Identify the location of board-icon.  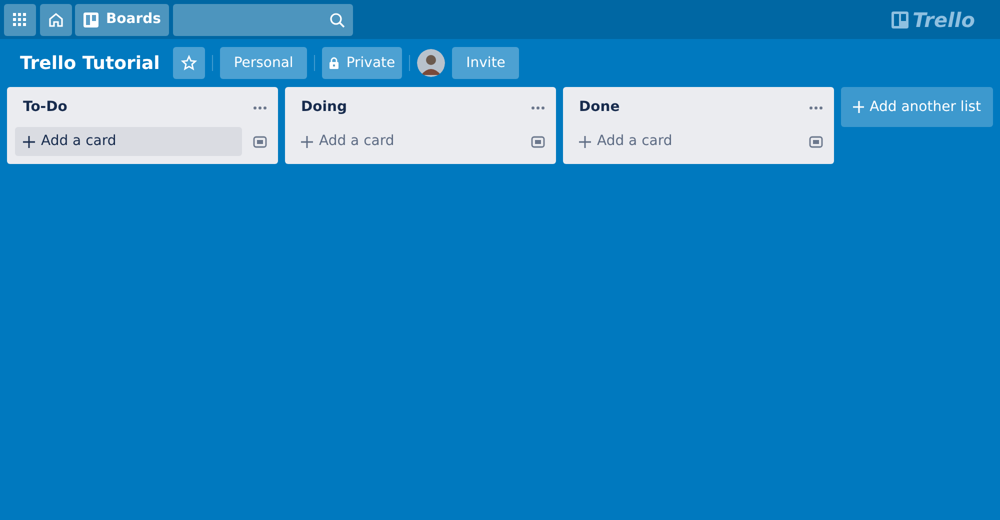
(91, 20).